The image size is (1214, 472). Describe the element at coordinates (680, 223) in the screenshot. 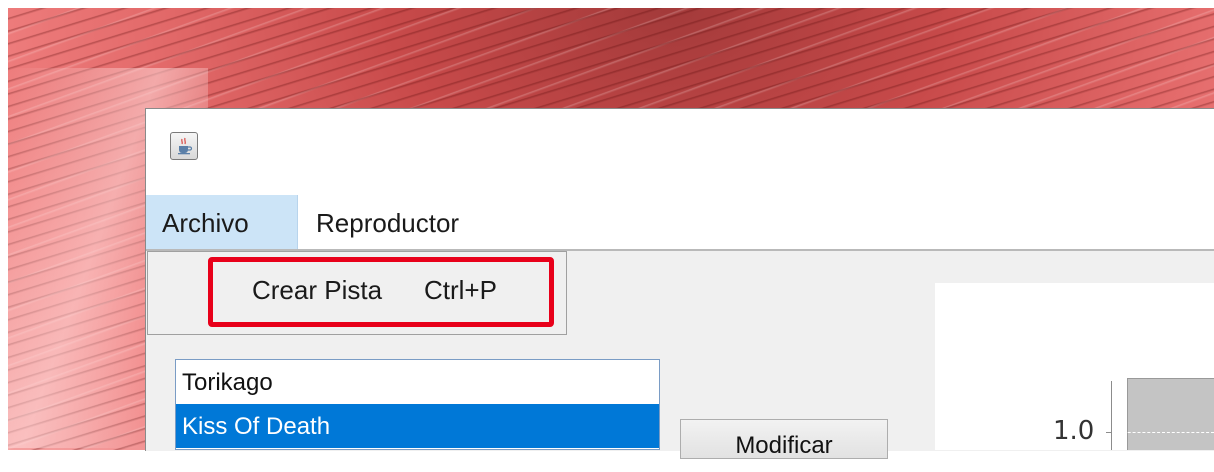

I see `menu-bar: Archivo Reproductor` at that location.